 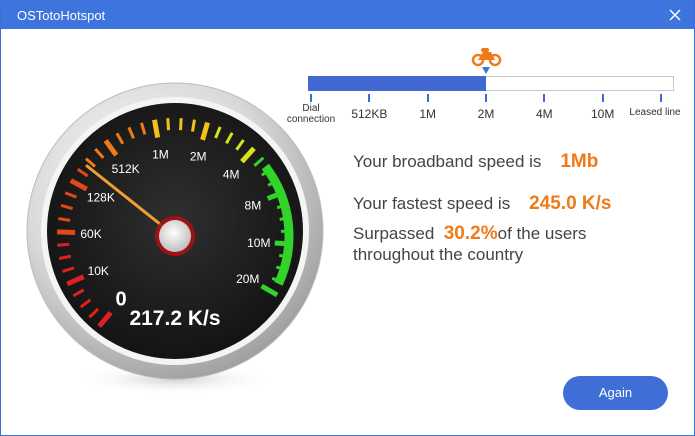 What do you see at coordinates (247, 279) in the screenshot?
I see `gauge-label: 20M` at bounding box center [247, 279].